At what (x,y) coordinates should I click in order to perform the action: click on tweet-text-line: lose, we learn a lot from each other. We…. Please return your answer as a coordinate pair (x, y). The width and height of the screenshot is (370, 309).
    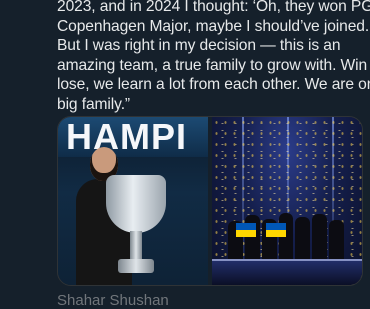
    Looking at the image, I should click on (213, 85).